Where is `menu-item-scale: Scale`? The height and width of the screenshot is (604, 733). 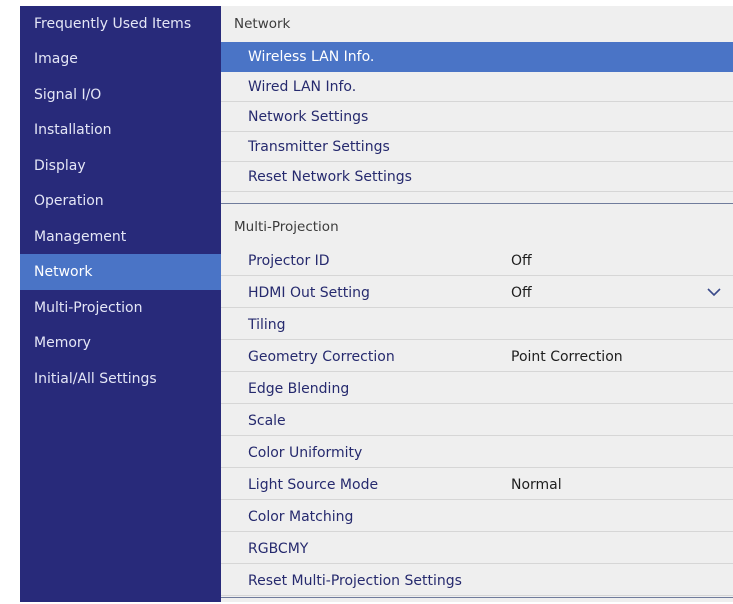
menu-item-scale: Scale is located at coordinates (477, 421).